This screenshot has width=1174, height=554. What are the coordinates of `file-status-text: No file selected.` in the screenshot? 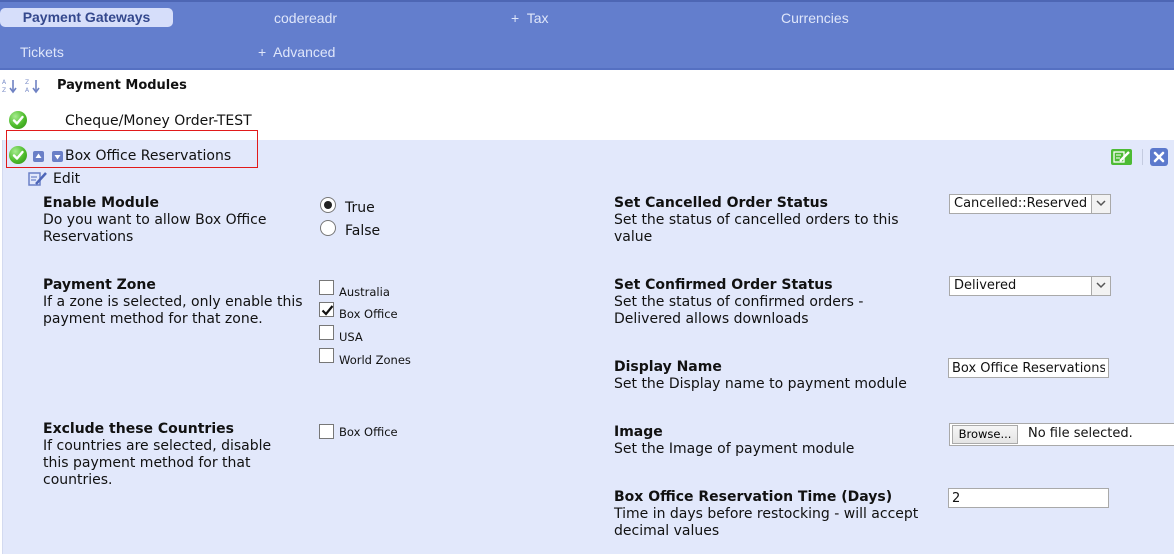 It's located at (1080, 433).